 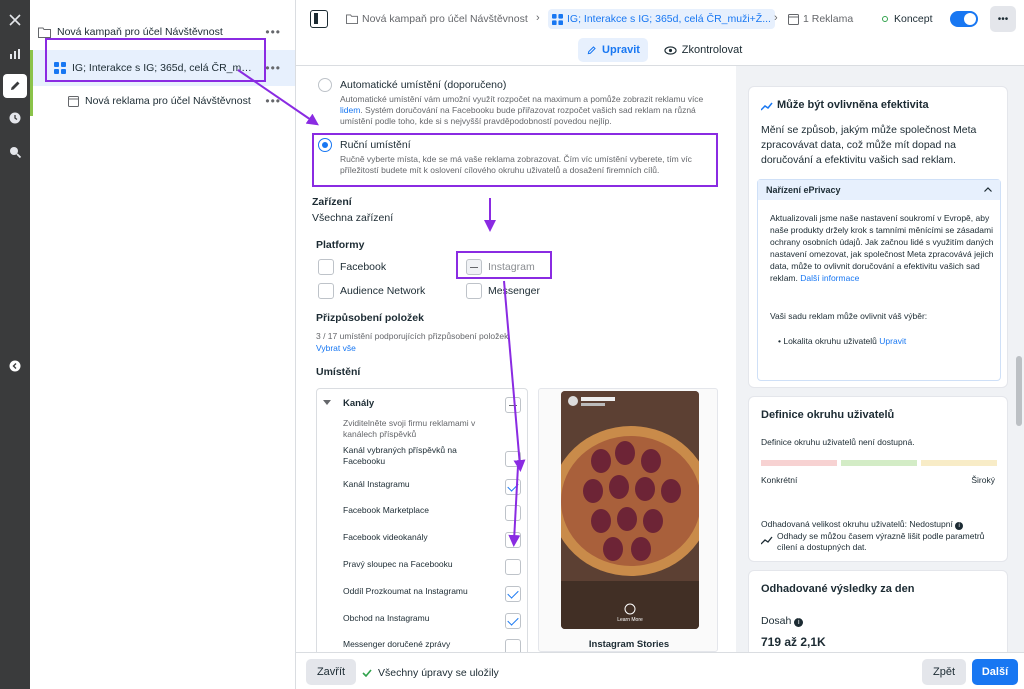 I want to click on back-button: Zpět, so click(x=944, y=672).